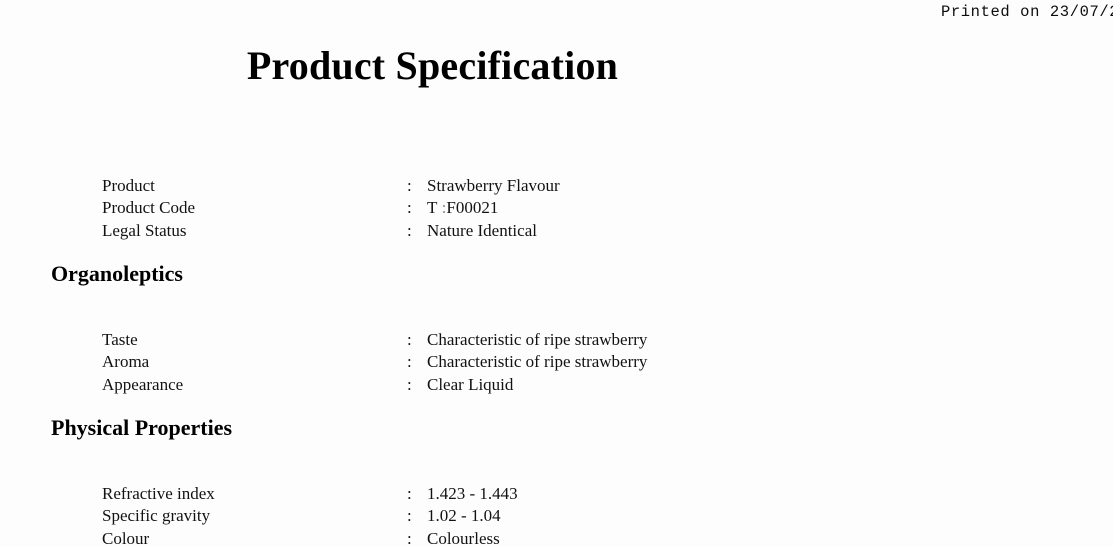  I want to click on spec-label: Colour, so click(126, 537).